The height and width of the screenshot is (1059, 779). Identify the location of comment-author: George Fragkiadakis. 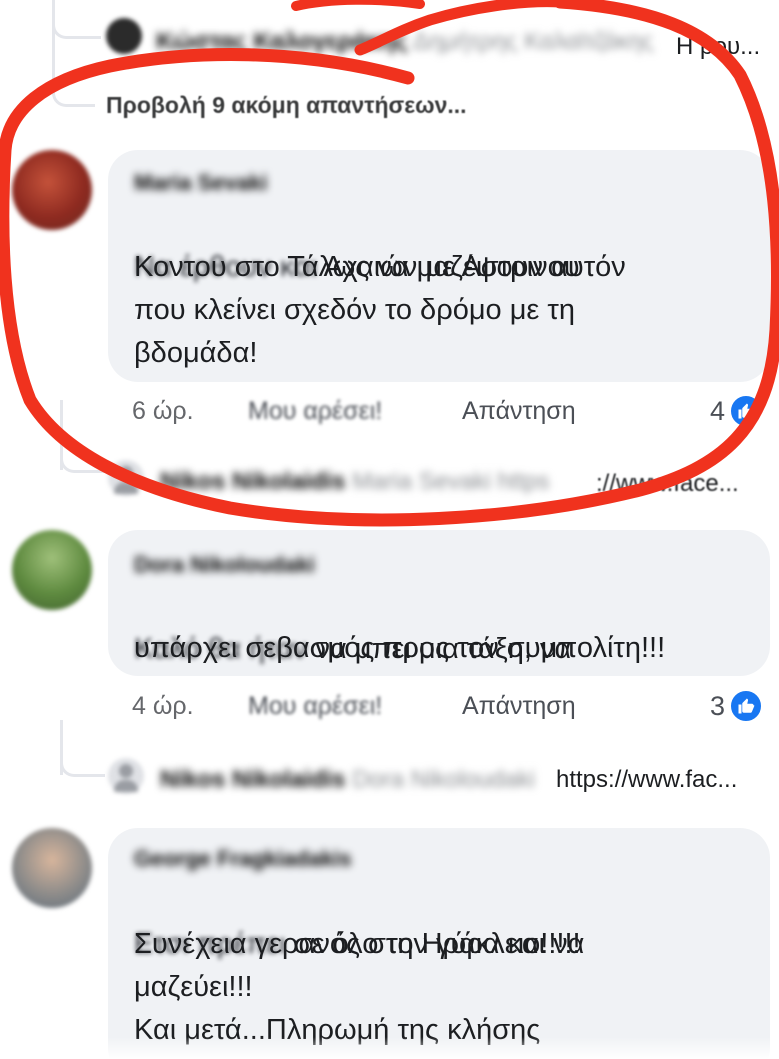
(243, 859).